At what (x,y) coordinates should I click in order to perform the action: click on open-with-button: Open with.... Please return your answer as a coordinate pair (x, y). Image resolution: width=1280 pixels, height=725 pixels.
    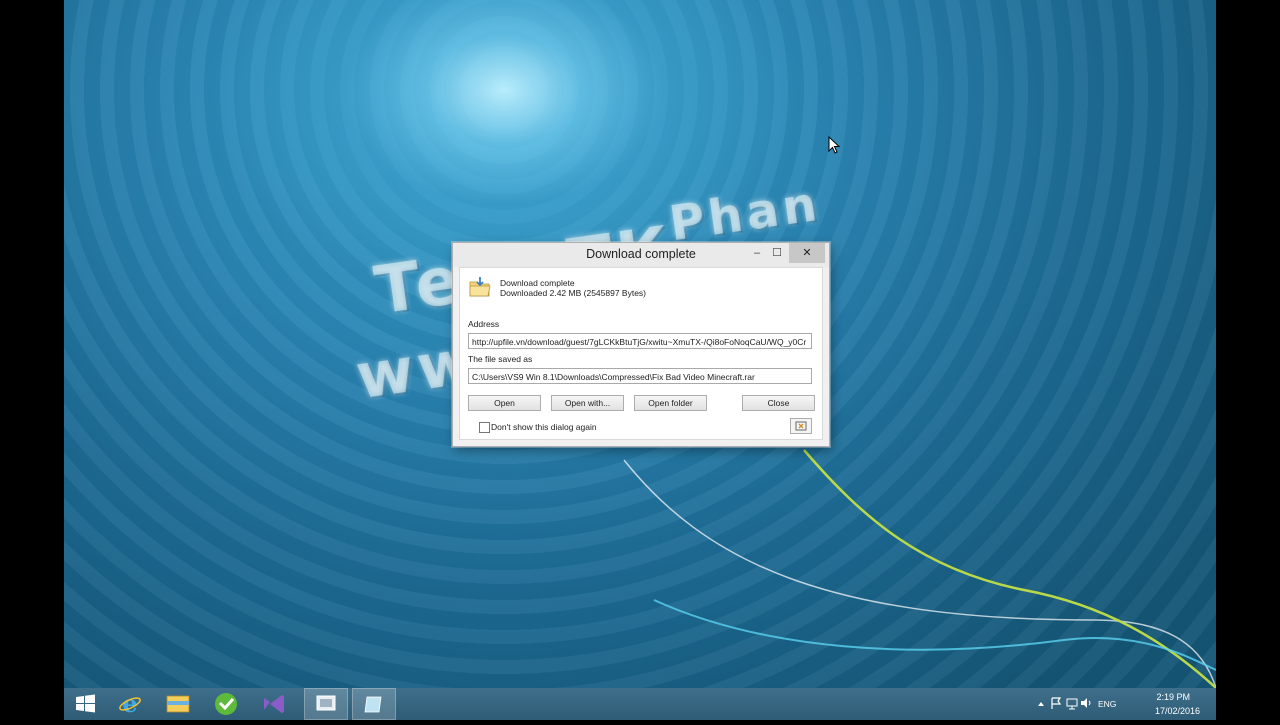
    Looking at the image, I should click on (587, 403).